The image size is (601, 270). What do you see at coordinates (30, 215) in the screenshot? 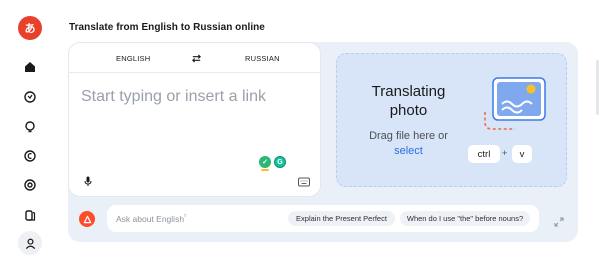
I see `cards-icon` at bounding box center [30, 215].